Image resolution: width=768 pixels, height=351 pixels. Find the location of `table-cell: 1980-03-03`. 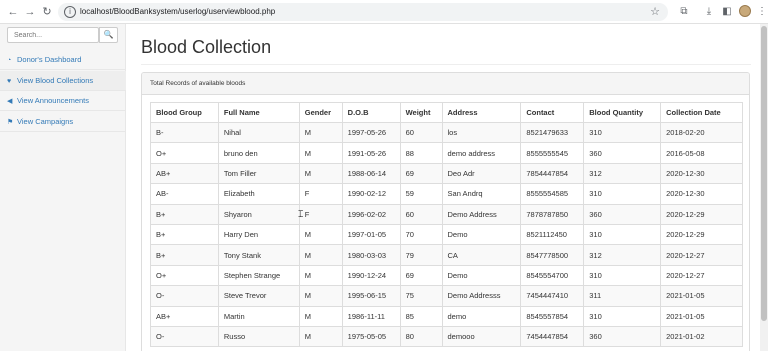

table-cell: 1980-03-03 is located at coordinates (371, 255).